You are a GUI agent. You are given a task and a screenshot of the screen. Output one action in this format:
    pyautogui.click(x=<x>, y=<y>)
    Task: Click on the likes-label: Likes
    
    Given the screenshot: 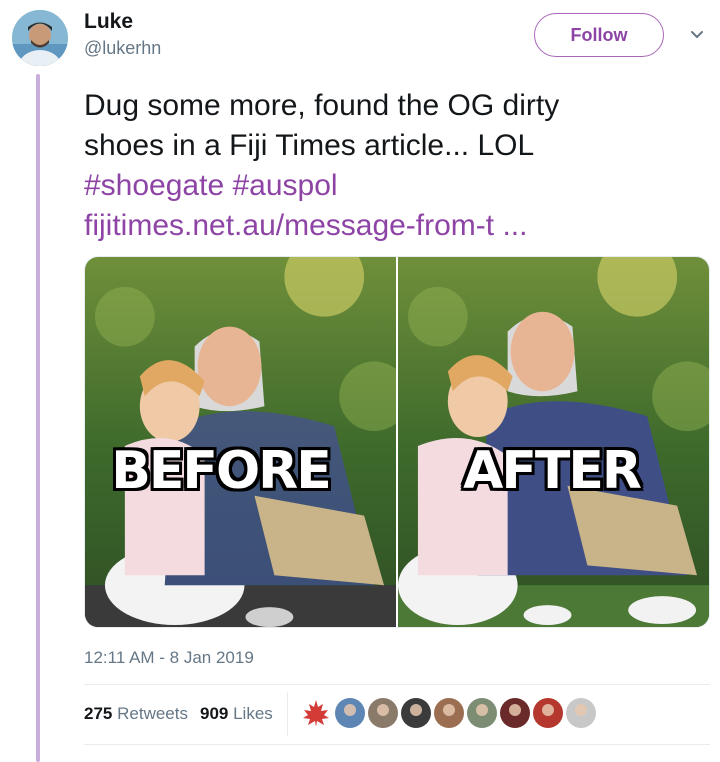 What is the action you would take?
    pyautogui.click(x=253, y=713)
    